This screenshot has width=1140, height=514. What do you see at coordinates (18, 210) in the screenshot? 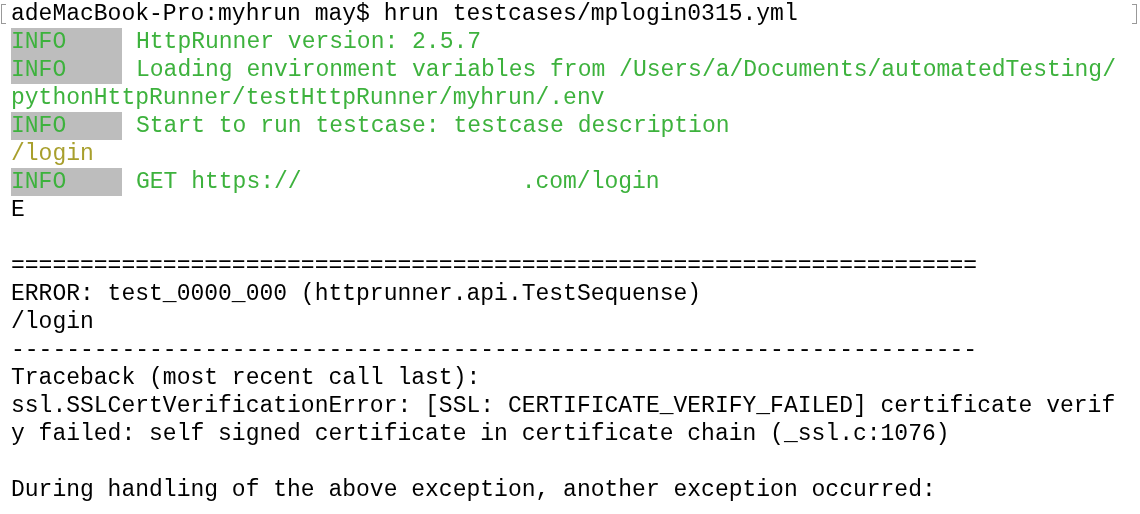
I see `output-line: E` at bounding box center [18, 210].